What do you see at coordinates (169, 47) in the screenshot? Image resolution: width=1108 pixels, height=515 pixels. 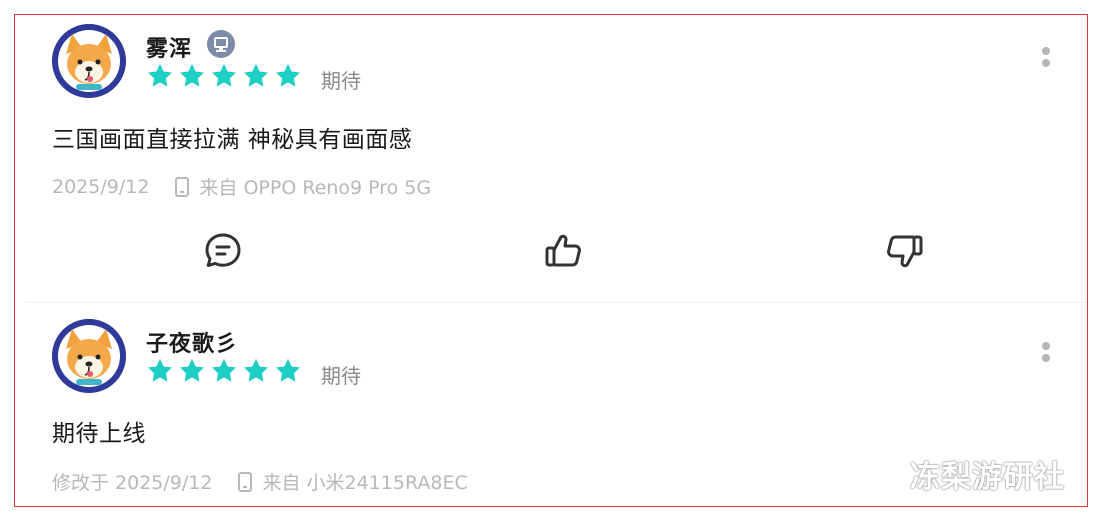 I see `username: 雾浑` at bounding box center [169, 47].